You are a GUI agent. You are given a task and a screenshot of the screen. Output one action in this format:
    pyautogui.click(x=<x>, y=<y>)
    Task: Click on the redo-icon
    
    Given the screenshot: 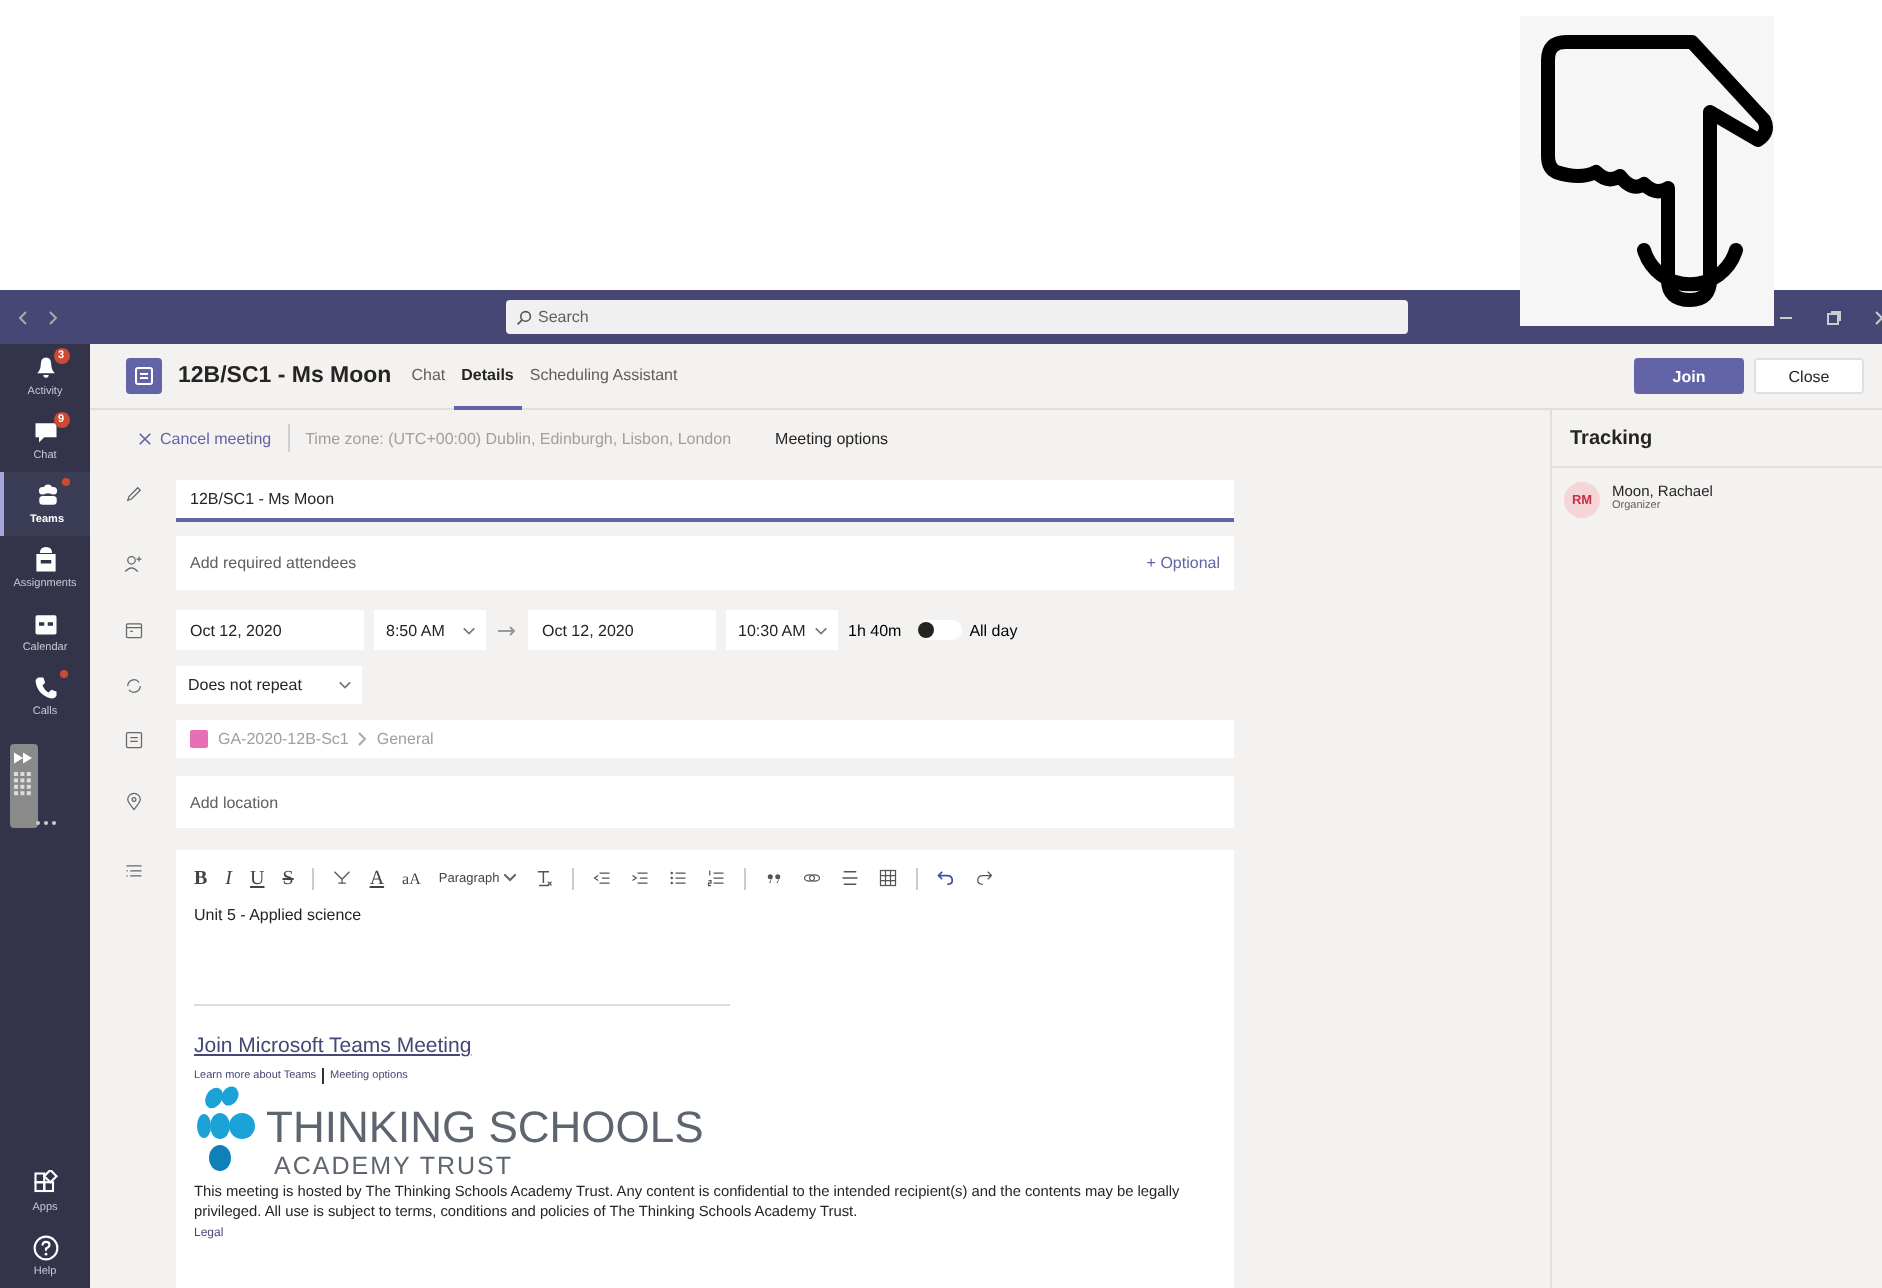 What is the action you would take?
    pyautogui.click(x=983, y=878)
    